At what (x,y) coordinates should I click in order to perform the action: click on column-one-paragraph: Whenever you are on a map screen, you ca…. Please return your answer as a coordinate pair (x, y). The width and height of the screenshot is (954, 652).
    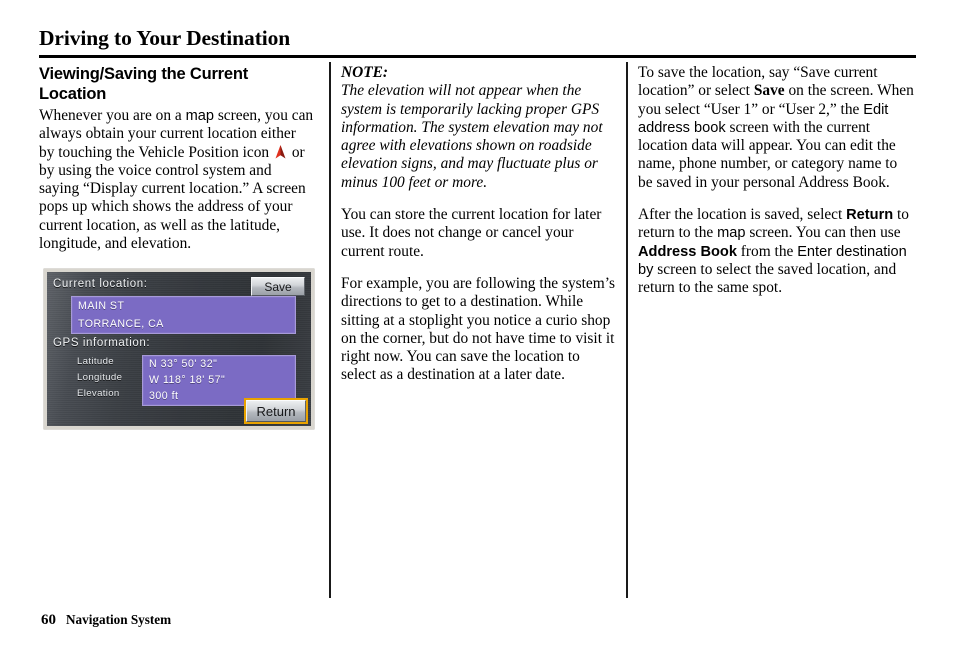
    Looking at the image, I should click on (177, 180).